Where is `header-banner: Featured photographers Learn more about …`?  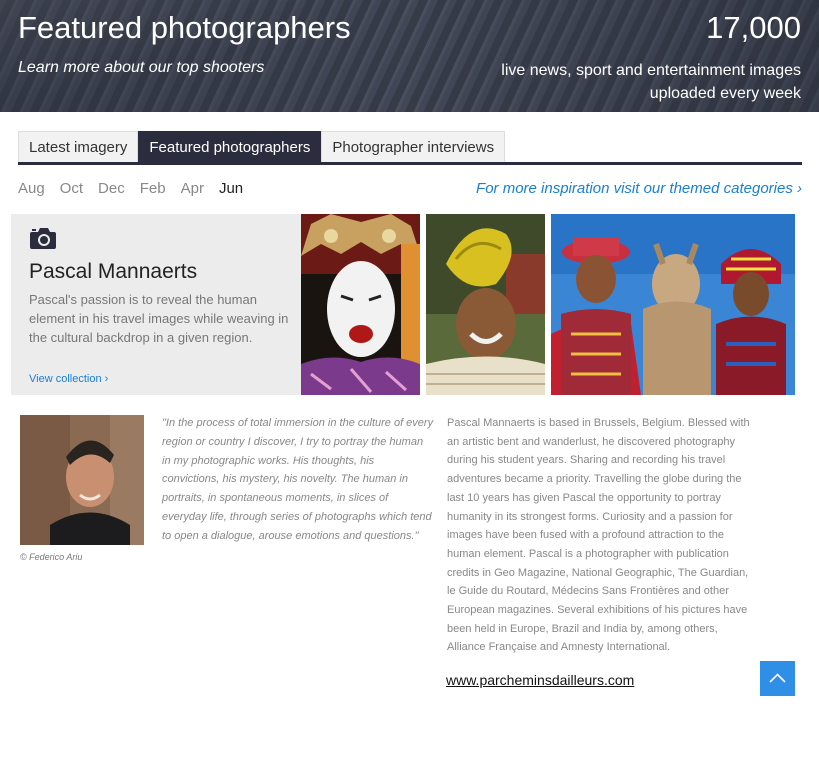
header-banner: Featured photographers Learn more about … is located at coordinates (409, 56).